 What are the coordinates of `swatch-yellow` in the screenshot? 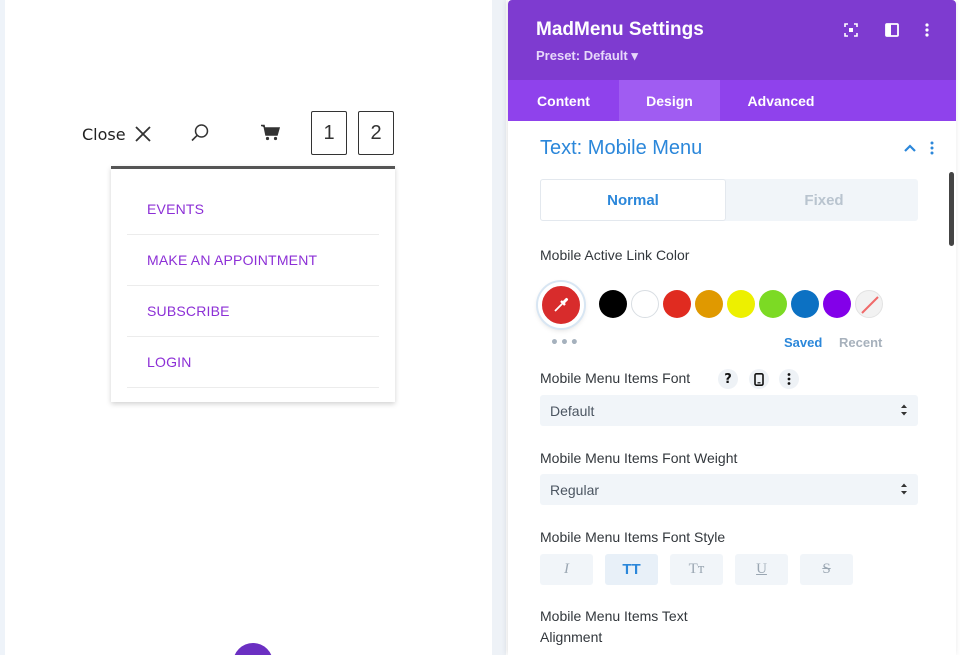 It's located at (741, 304).